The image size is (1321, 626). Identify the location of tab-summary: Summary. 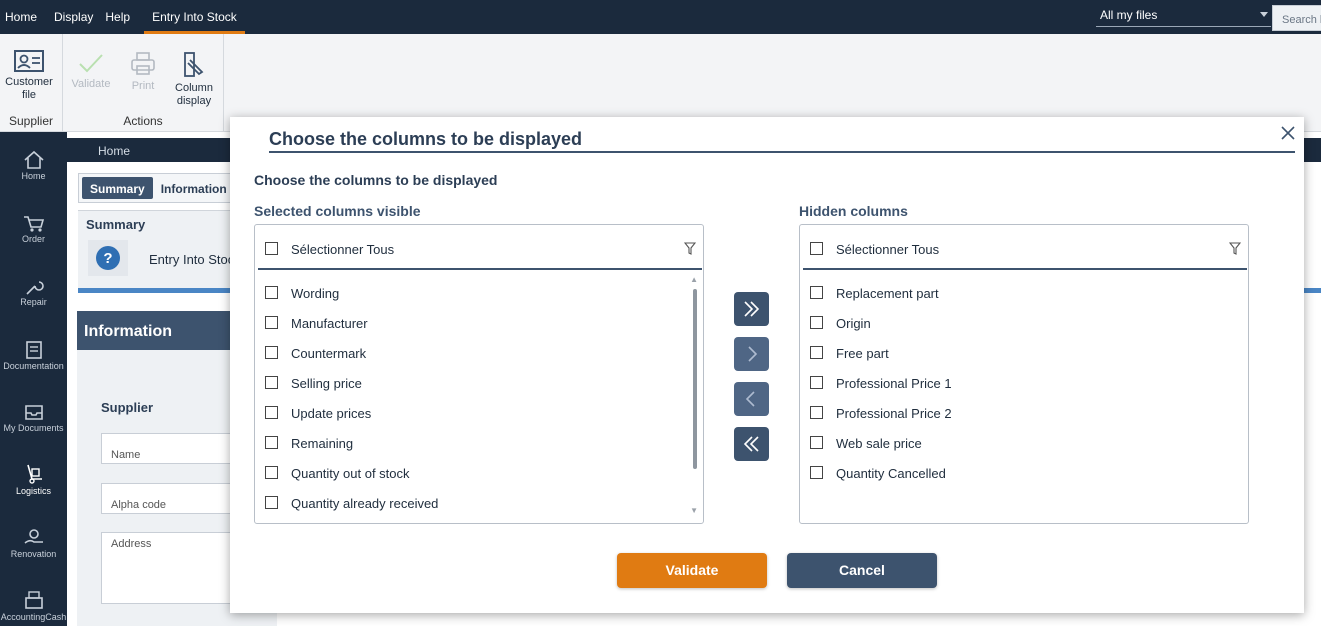
(117, 188).